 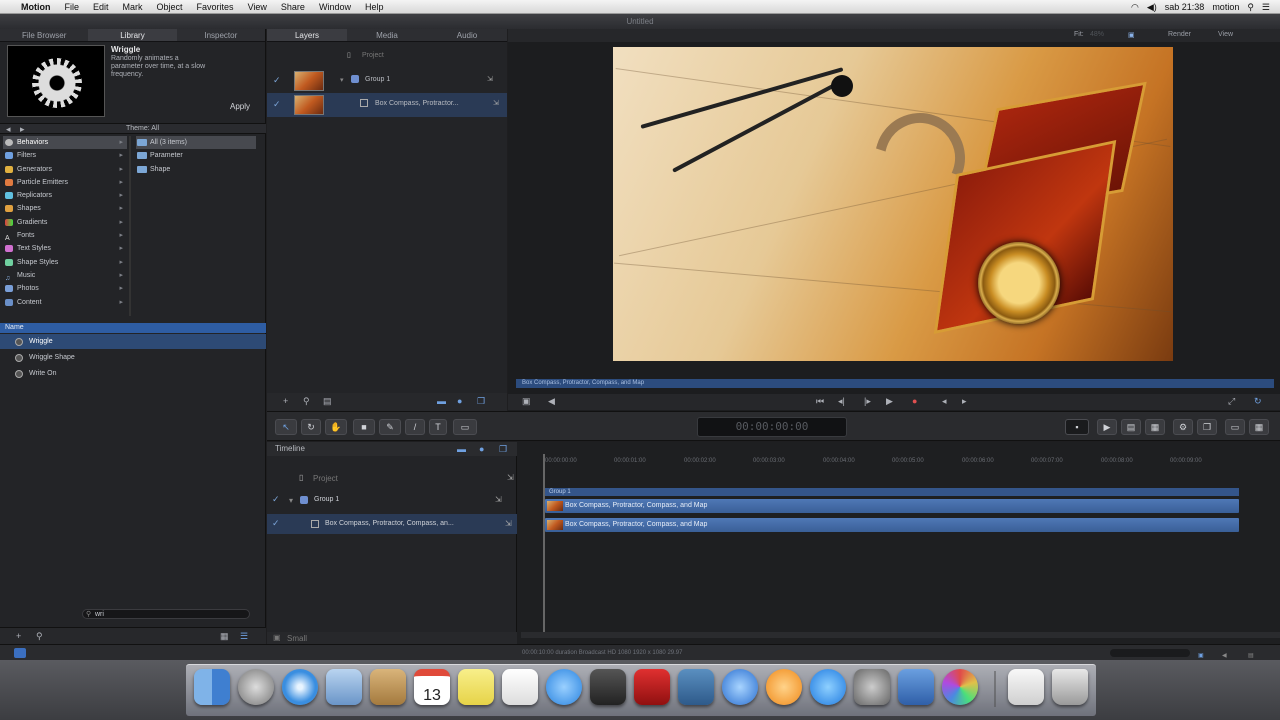 What do you see at coordinates (1070, 687) in the screenshot?
I see `trash-icon` at bounding box center [1070, 687].